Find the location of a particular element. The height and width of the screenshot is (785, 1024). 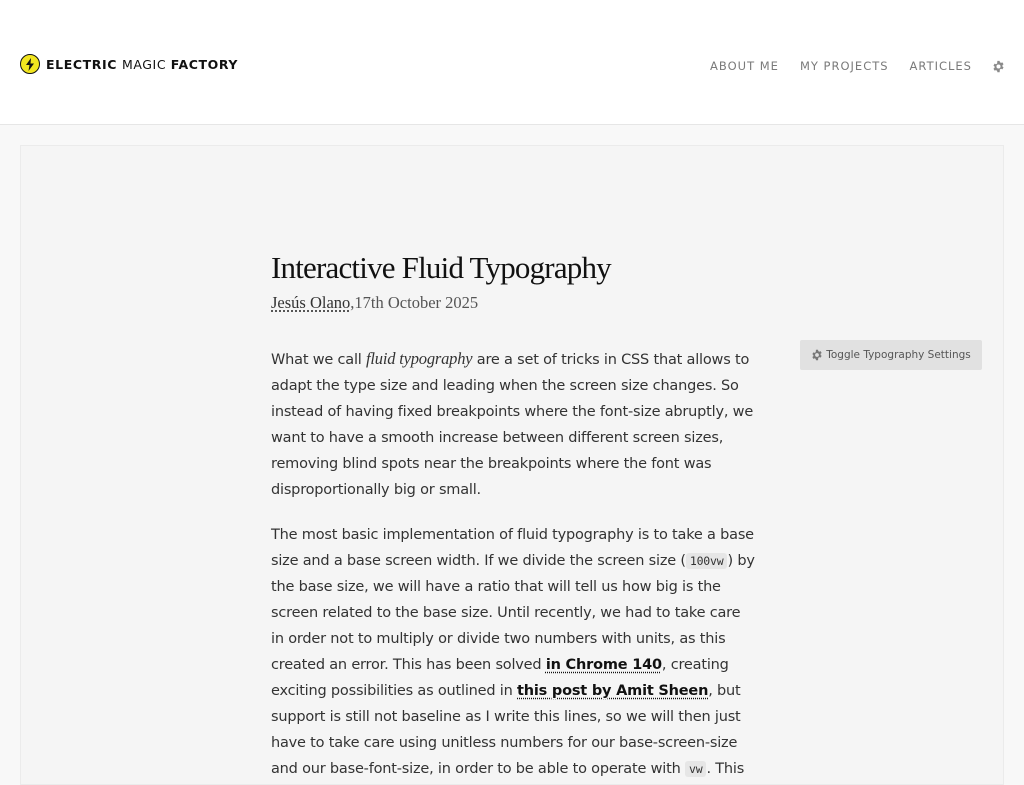

emphasis-fluid-typography: fluid typography is located at coordinates (419, 358).